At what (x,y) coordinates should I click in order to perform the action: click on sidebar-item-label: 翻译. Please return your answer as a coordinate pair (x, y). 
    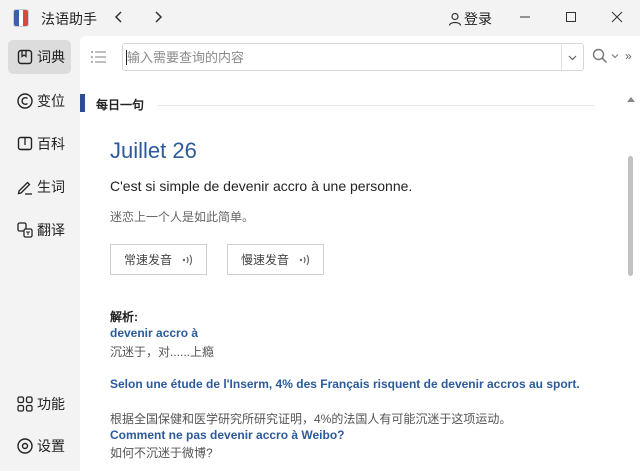
    Looking at the image, I should click on (51, 230).